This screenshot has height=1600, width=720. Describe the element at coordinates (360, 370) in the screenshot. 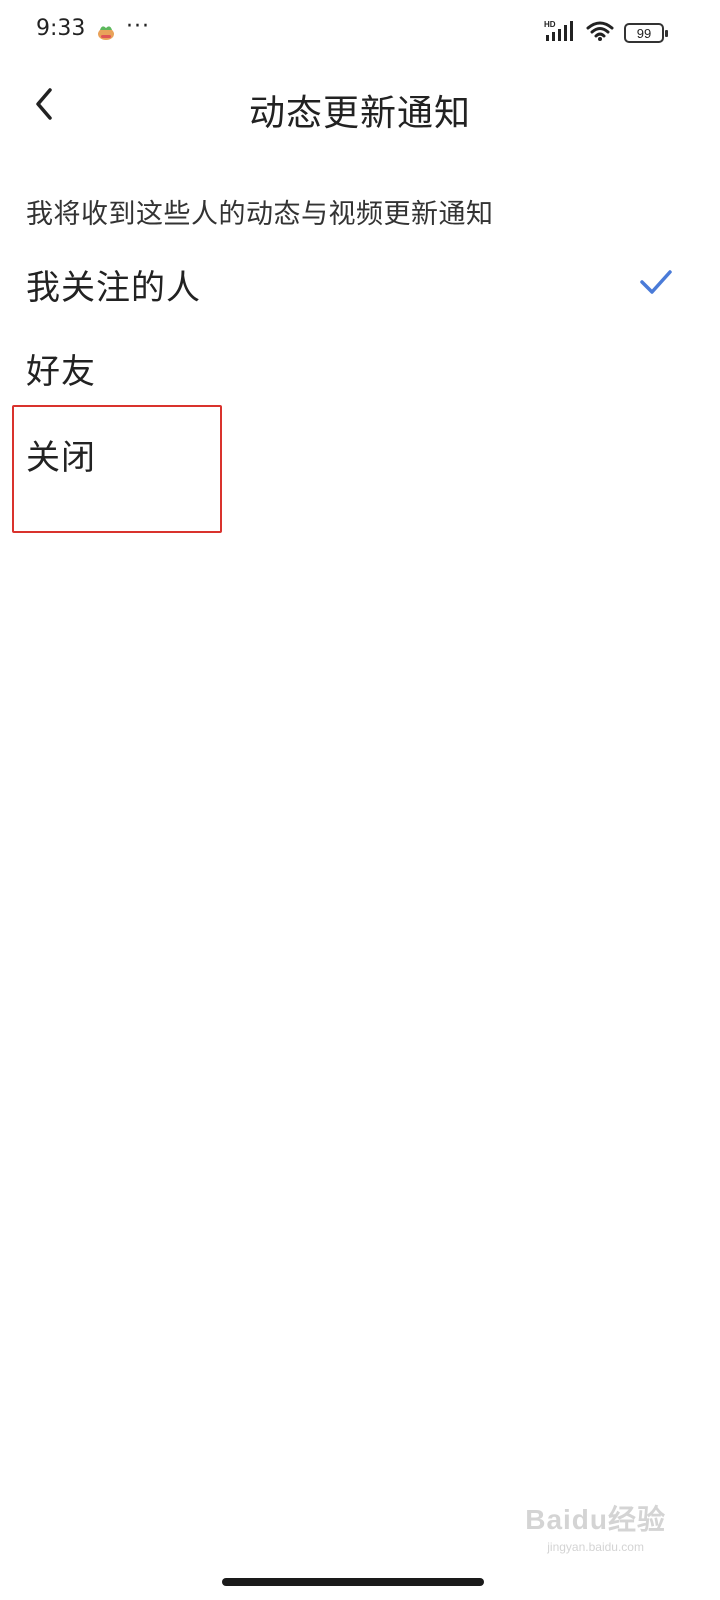

I see `option-friends: 好友` at that location.